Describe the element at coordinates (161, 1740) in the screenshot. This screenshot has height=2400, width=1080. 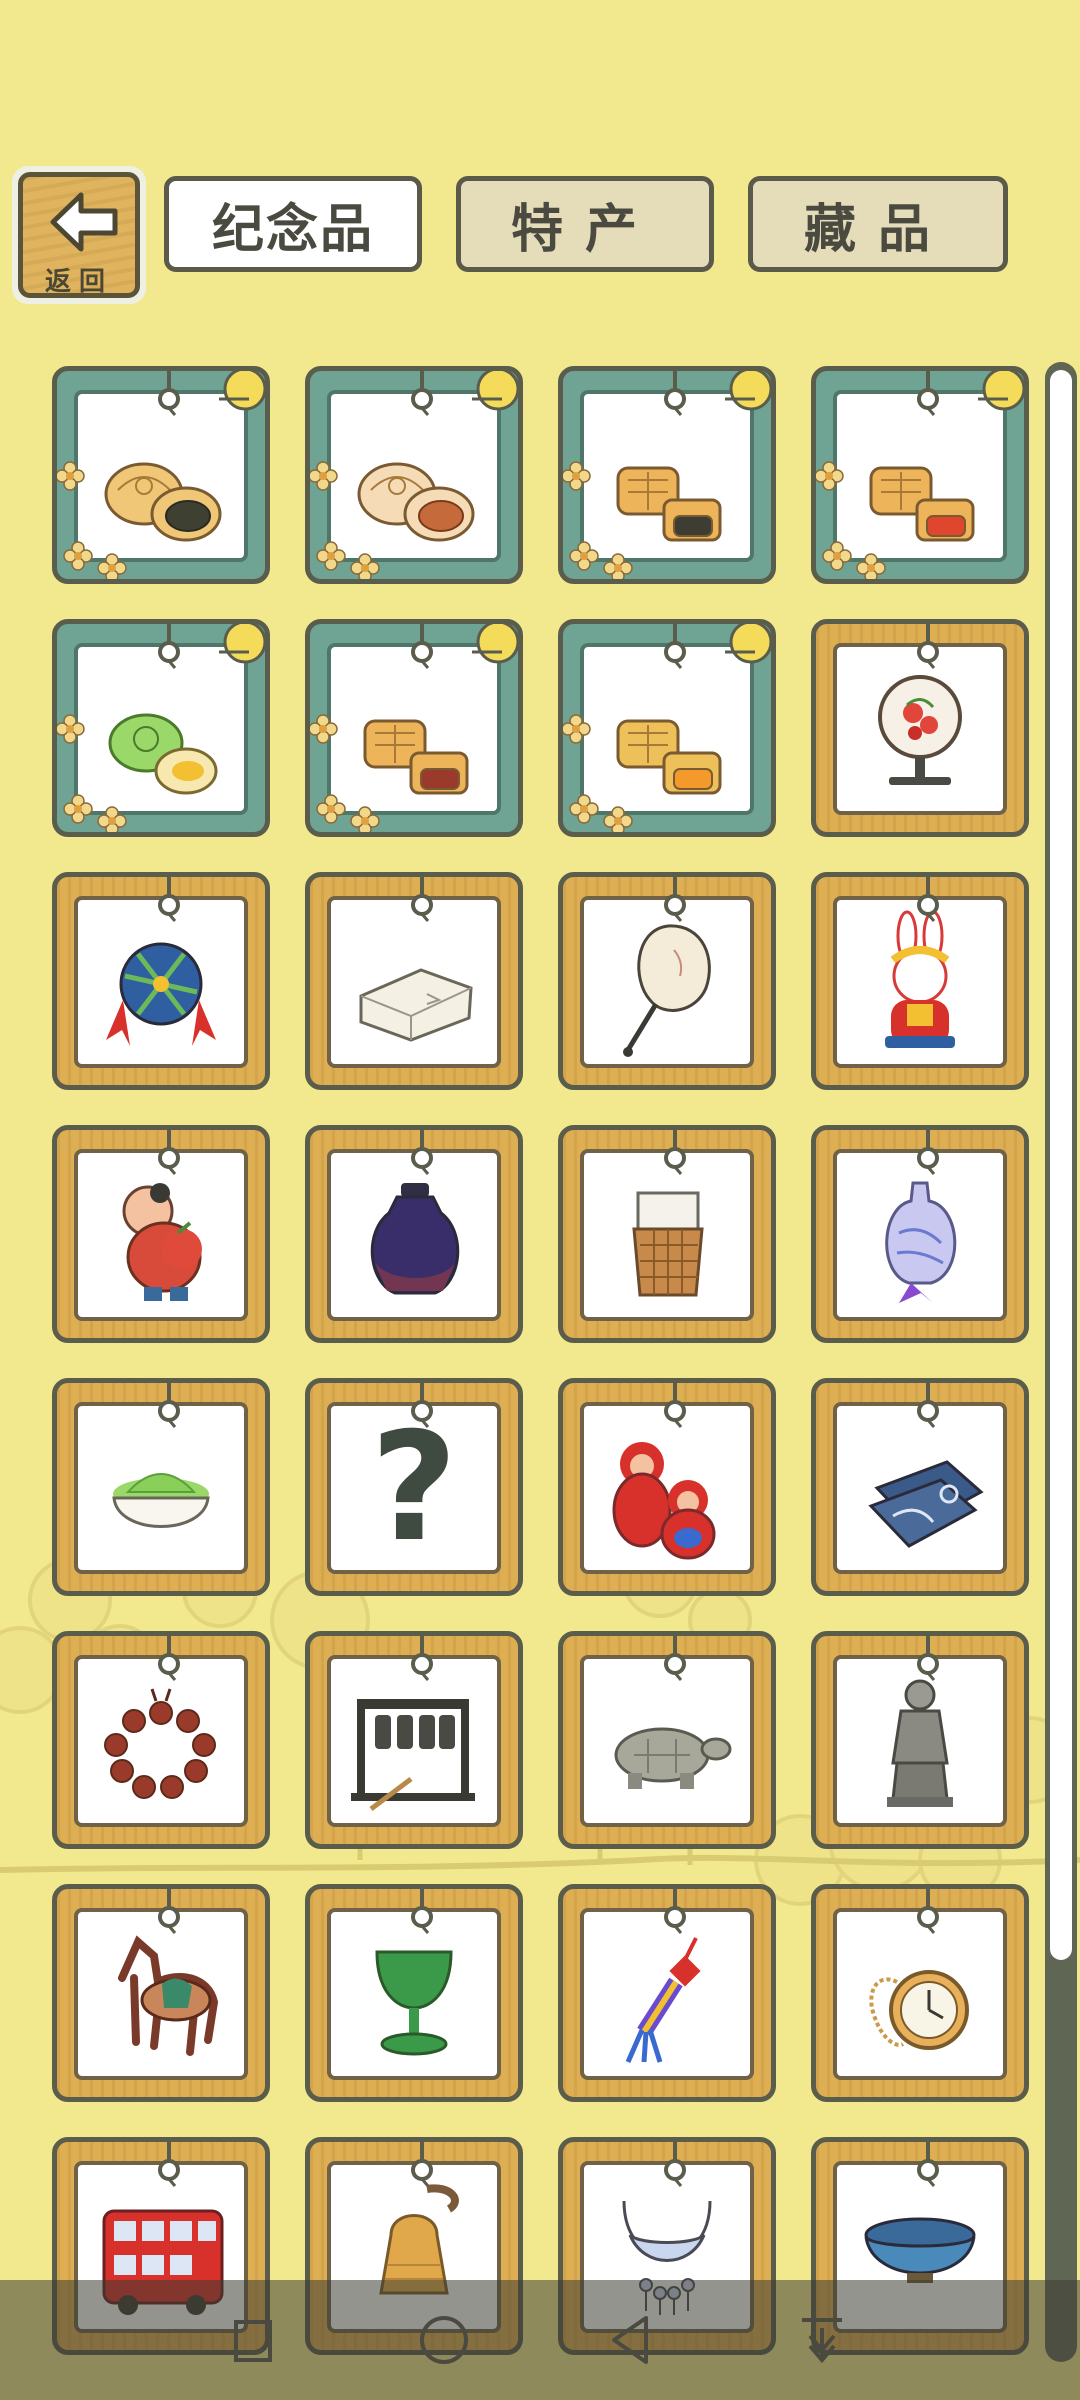
I see `item-card-prayer-beads` at that location.